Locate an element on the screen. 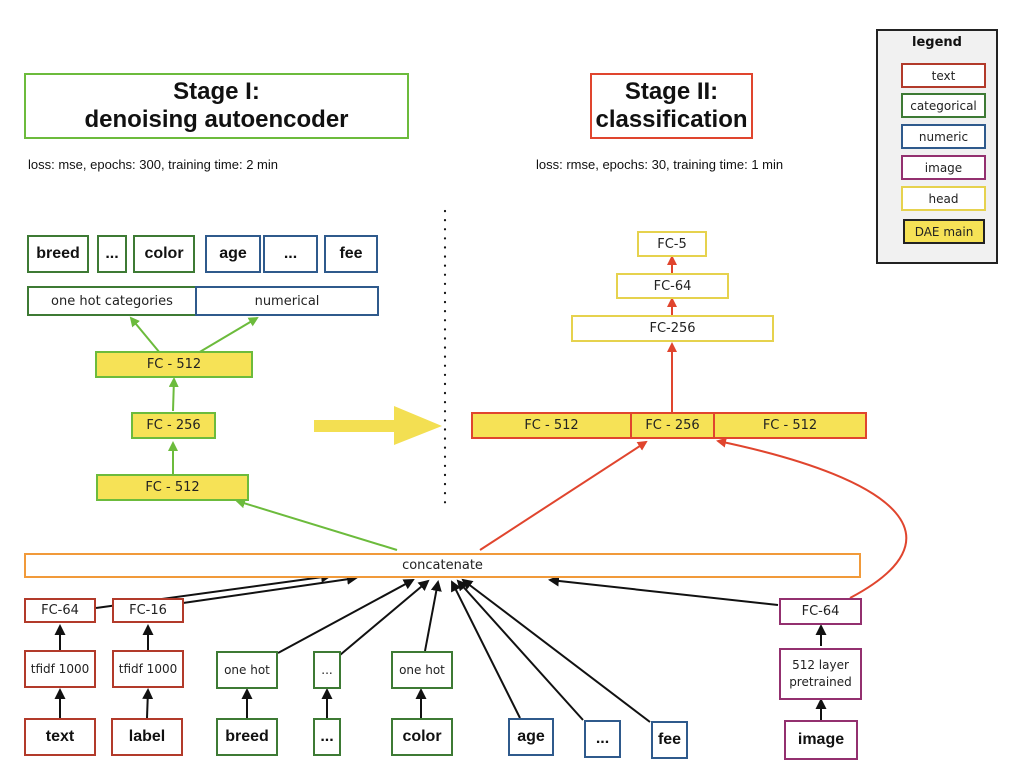  legend-item-head: head is located at coordinates (943, 198).